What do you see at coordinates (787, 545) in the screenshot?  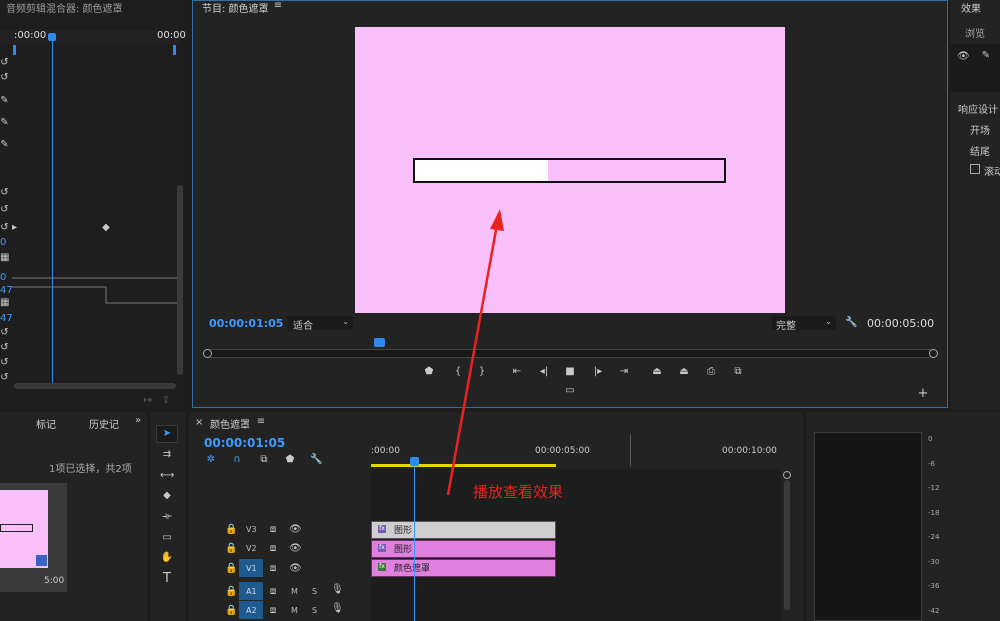 I see `timeline-vertical-scrollbar` at bounding box center [787, 545].